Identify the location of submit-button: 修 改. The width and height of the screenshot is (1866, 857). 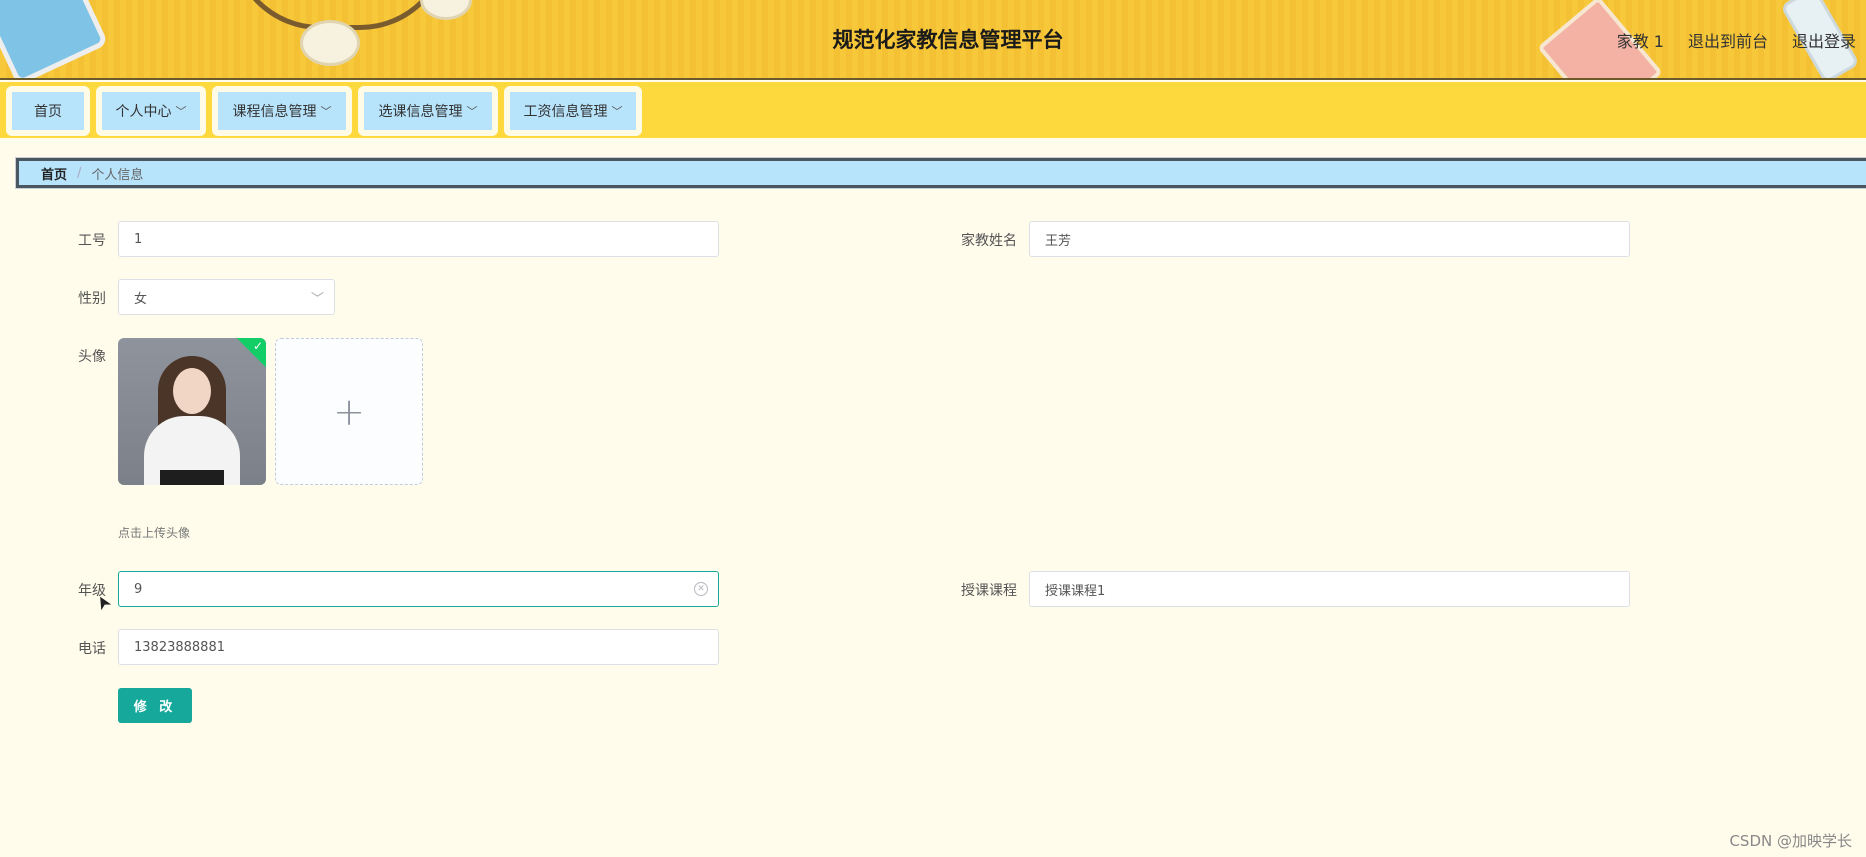
(155, 705).